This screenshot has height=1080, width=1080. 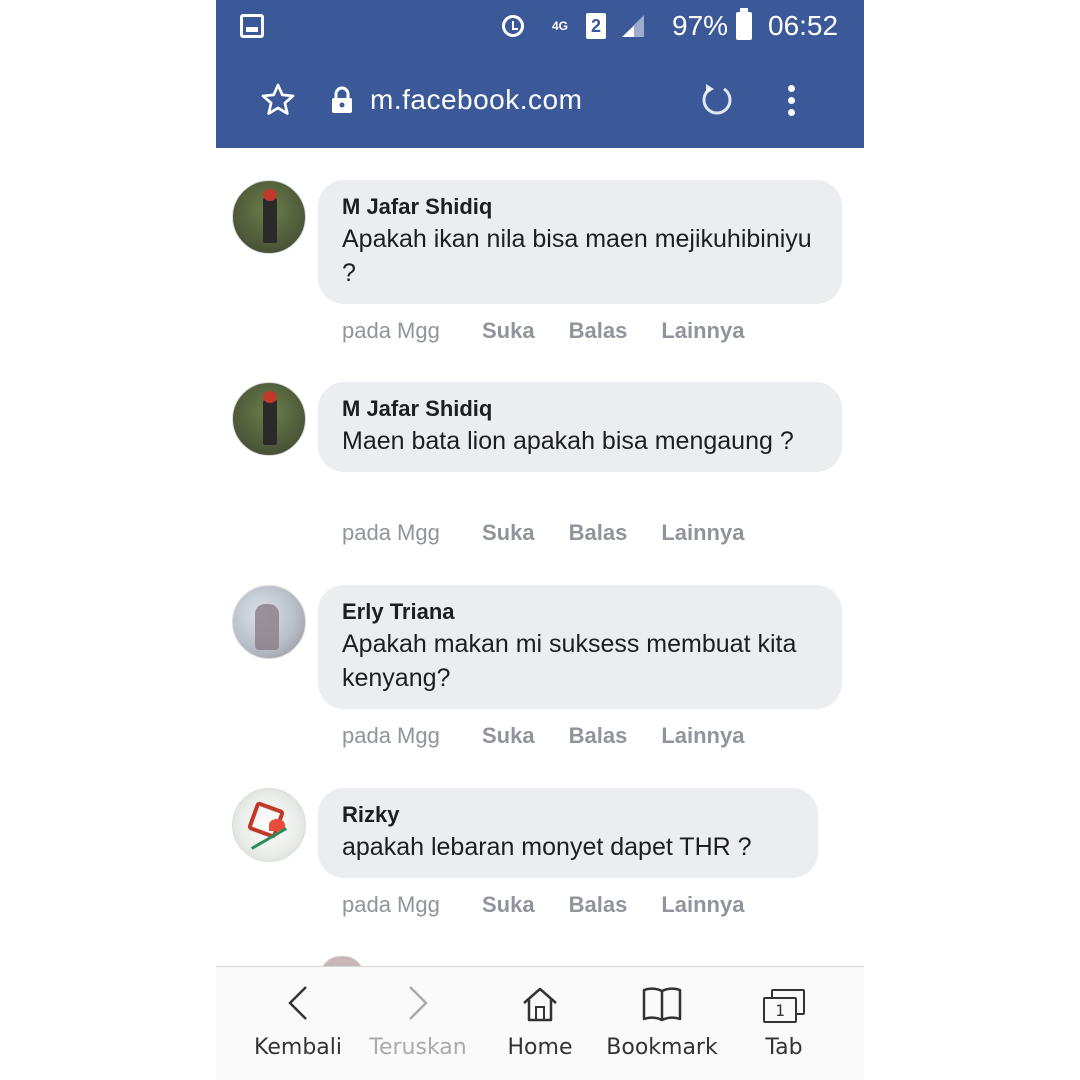 I want to click on network-type: 4G, so click(x=560, y=25).